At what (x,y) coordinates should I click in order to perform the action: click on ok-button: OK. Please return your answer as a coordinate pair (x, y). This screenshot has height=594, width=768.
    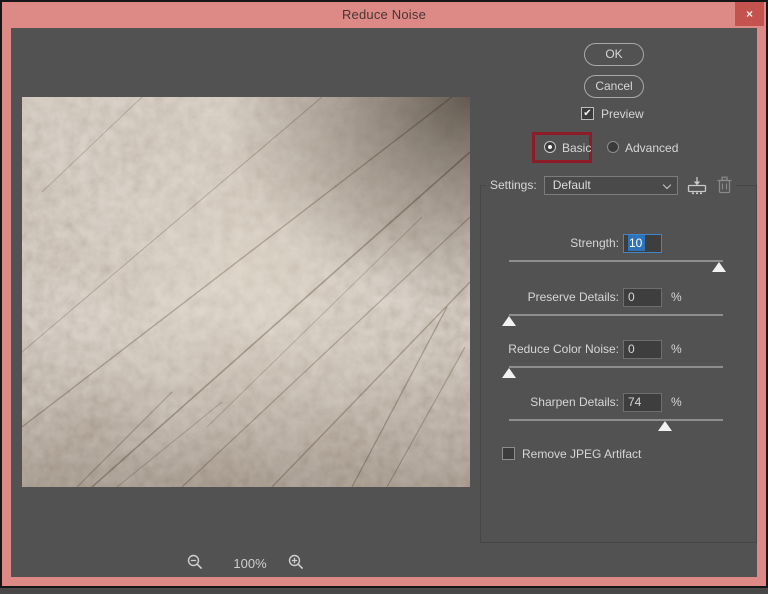
    Looking at the image, I should click on (614, 54).